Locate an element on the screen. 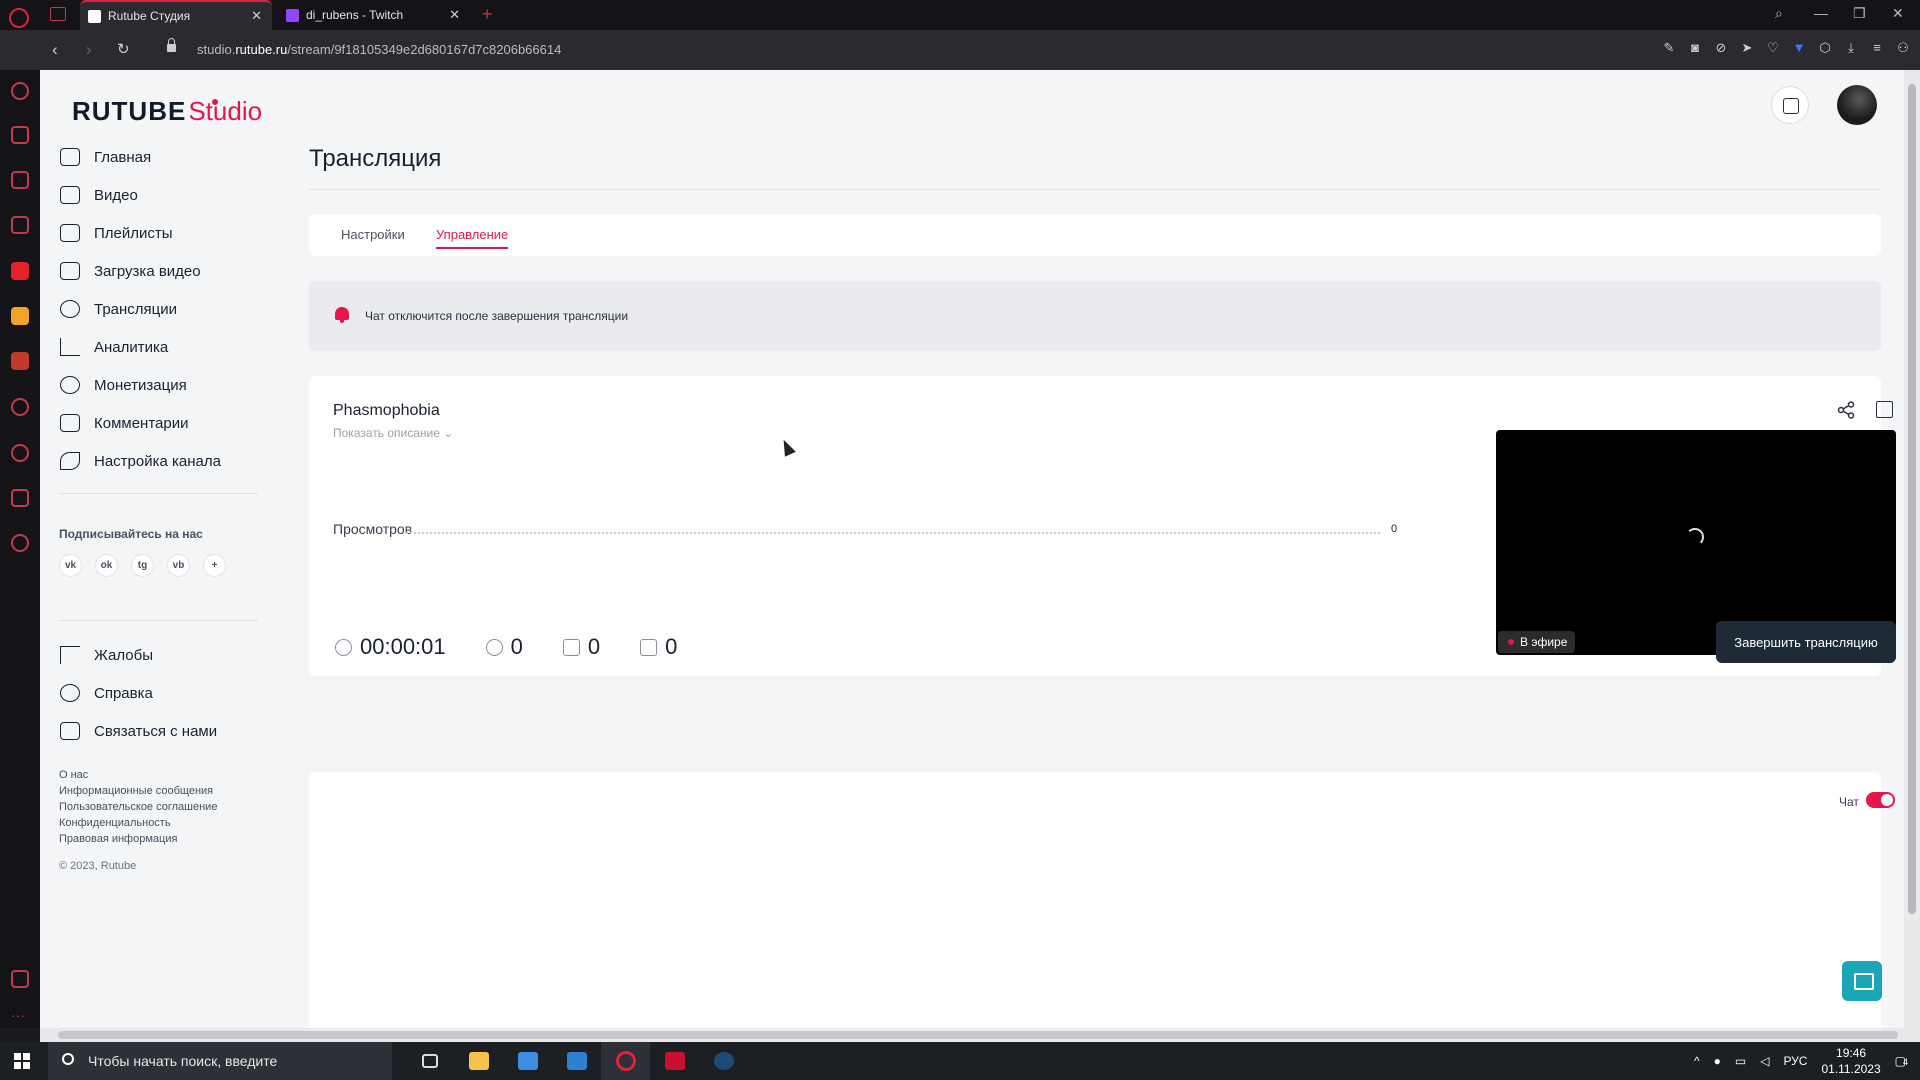 This screenshot has width=1920, height=1080. notifications-icon: ▢4 is located at coordinates (1901, 1061).